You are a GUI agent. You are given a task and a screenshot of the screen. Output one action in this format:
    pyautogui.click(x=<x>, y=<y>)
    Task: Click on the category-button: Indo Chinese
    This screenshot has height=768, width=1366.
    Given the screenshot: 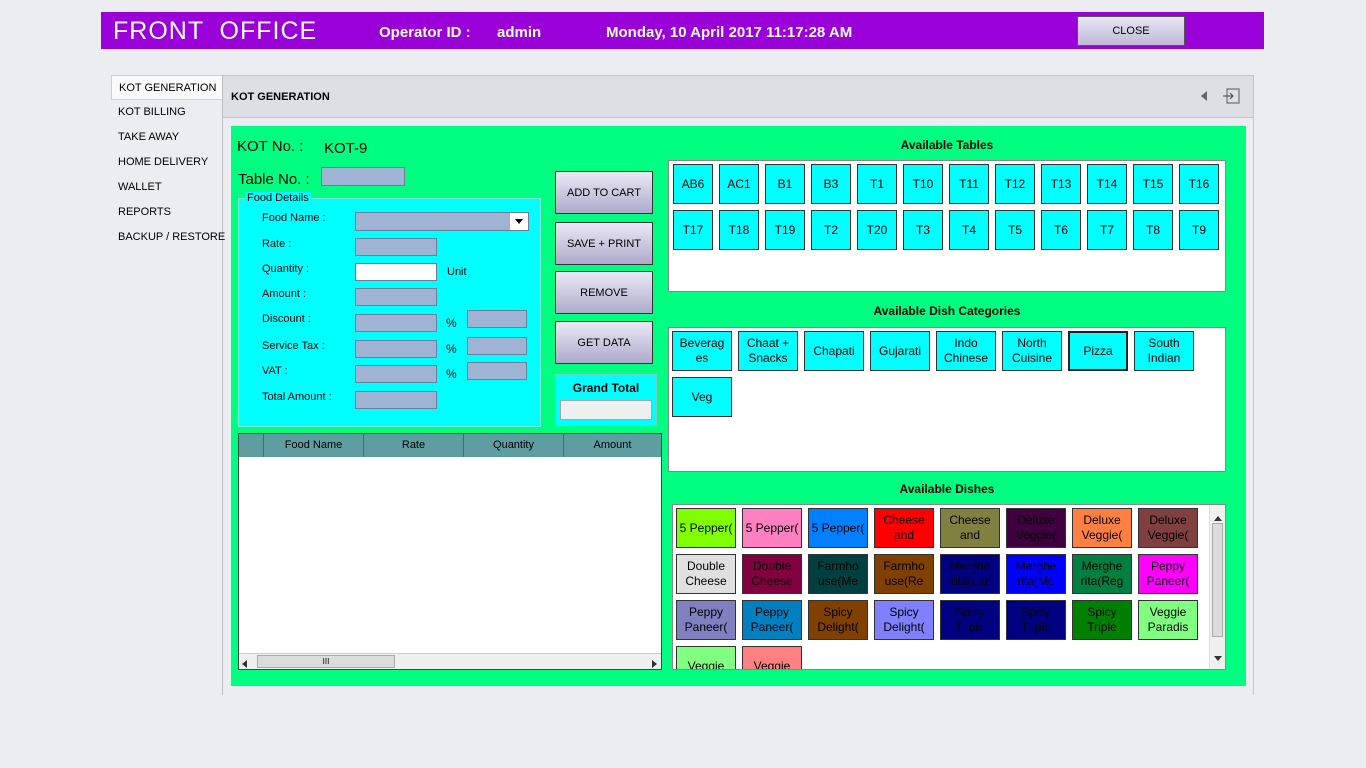 What is the action you would take?
    pyautogui.click(x=966, y=351)
    